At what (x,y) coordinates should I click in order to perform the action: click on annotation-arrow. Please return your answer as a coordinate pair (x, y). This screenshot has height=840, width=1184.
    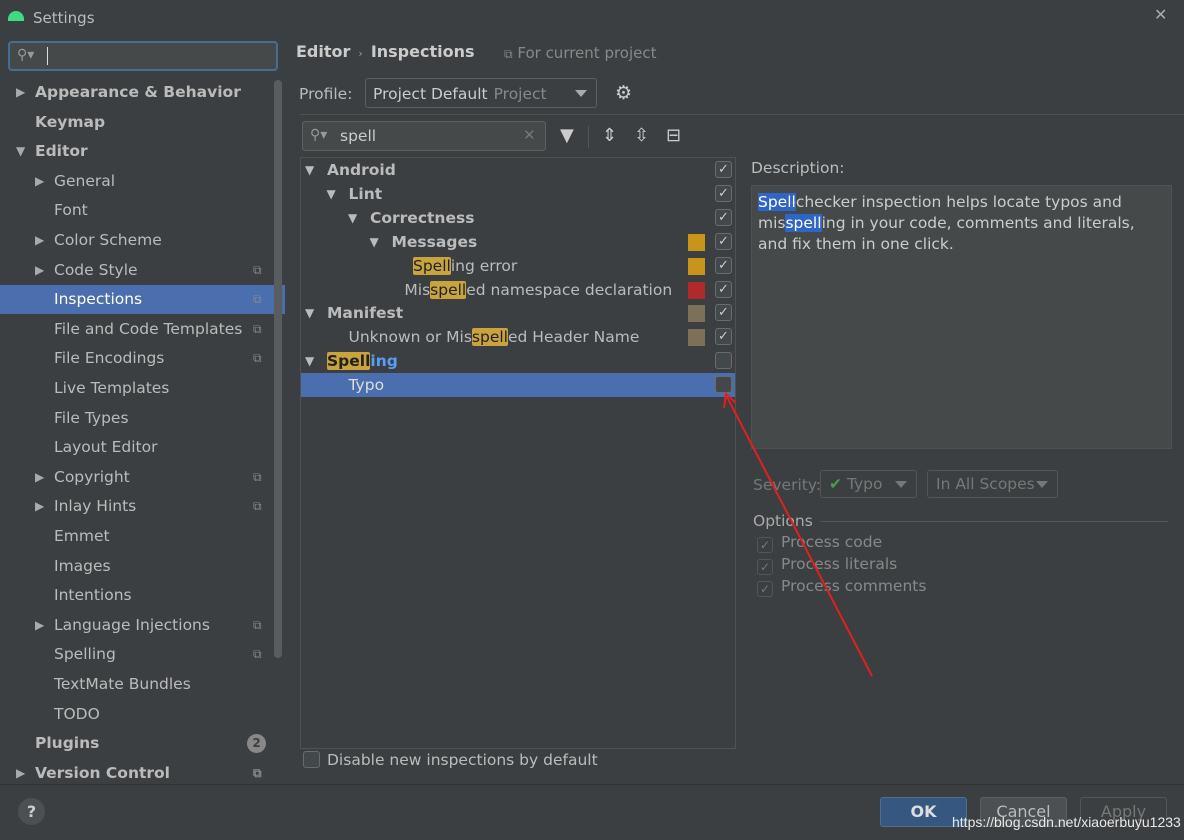
    Looking at the image, I should click on (798, 534).